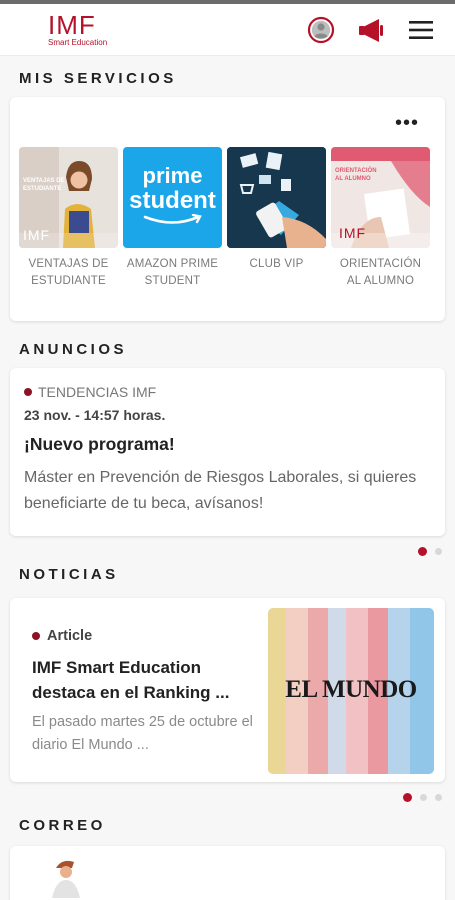  I want to click on service-label: ORIENTACIÓN AL ALUMNO, so click(380, 273).